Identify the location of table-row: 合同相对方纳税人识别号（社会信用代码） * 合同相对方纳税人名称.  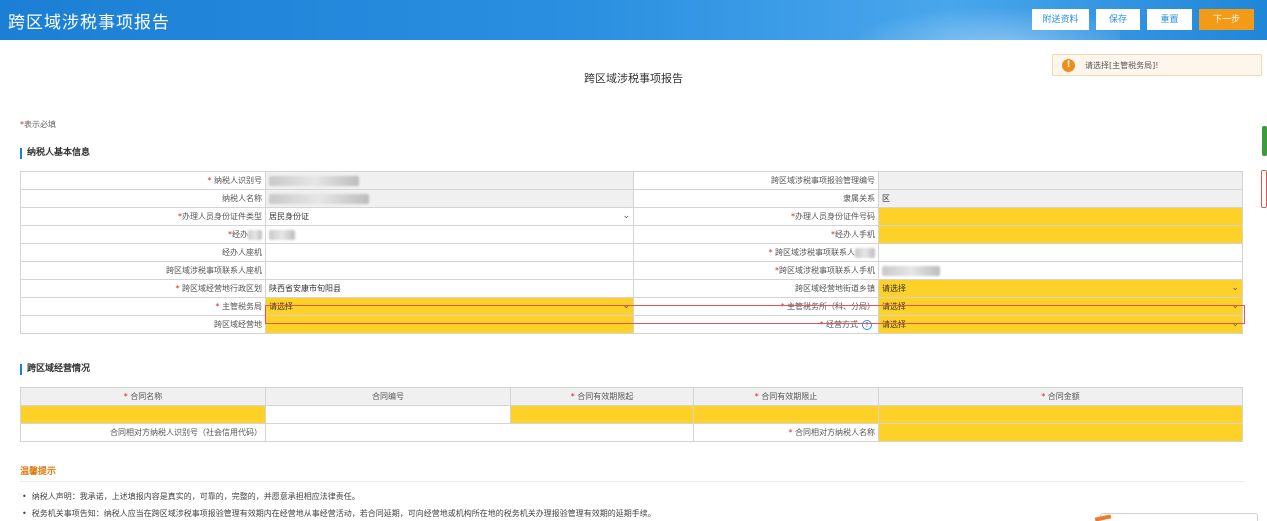
(631, 432).